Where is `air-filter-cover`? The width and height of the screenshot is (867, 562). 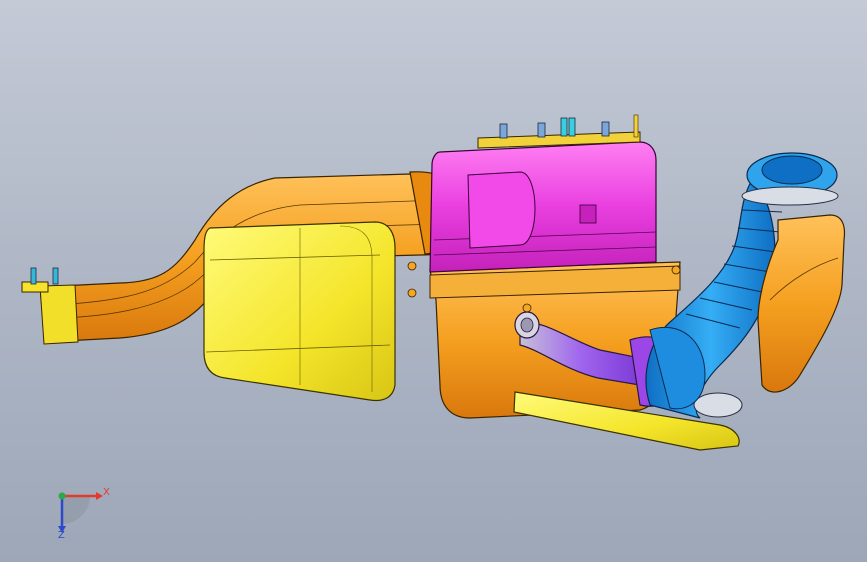
air-filter-cover is located at coordinates (543, 193).